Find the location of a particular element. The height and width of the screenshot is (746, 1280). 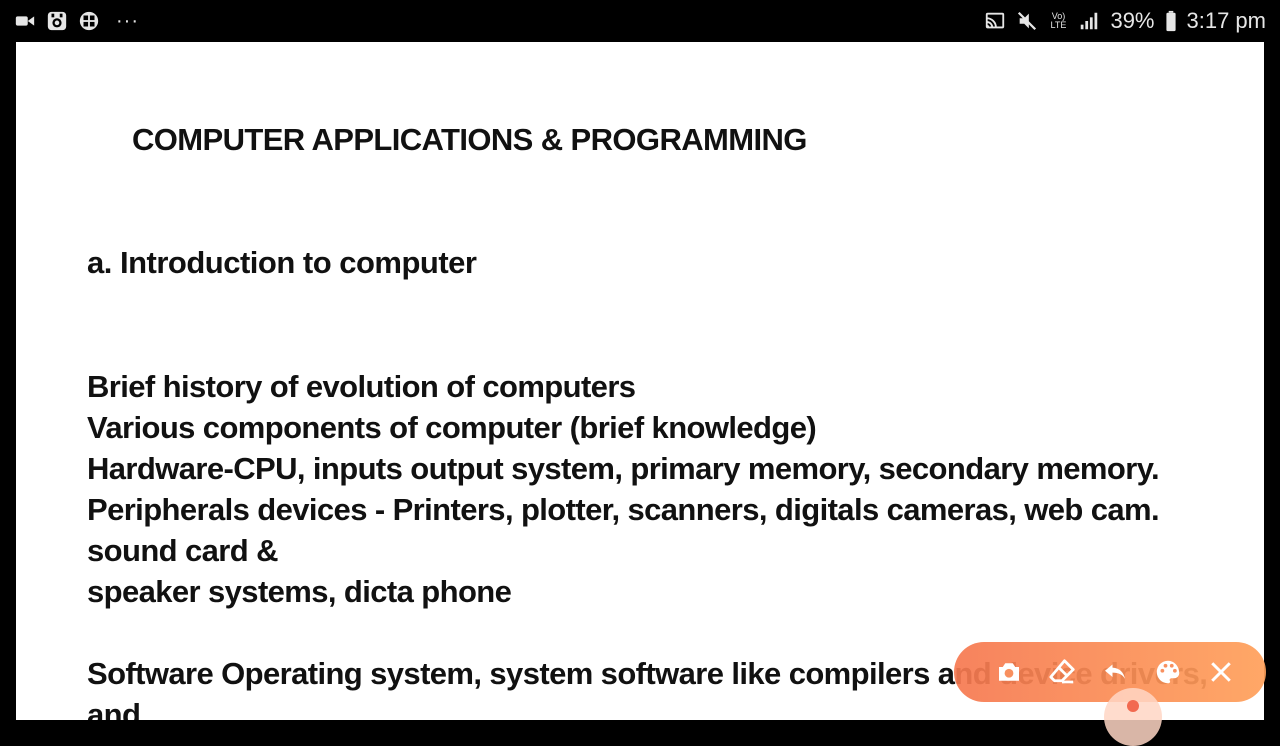

gallery-icon is located at coordinates (89, 21).